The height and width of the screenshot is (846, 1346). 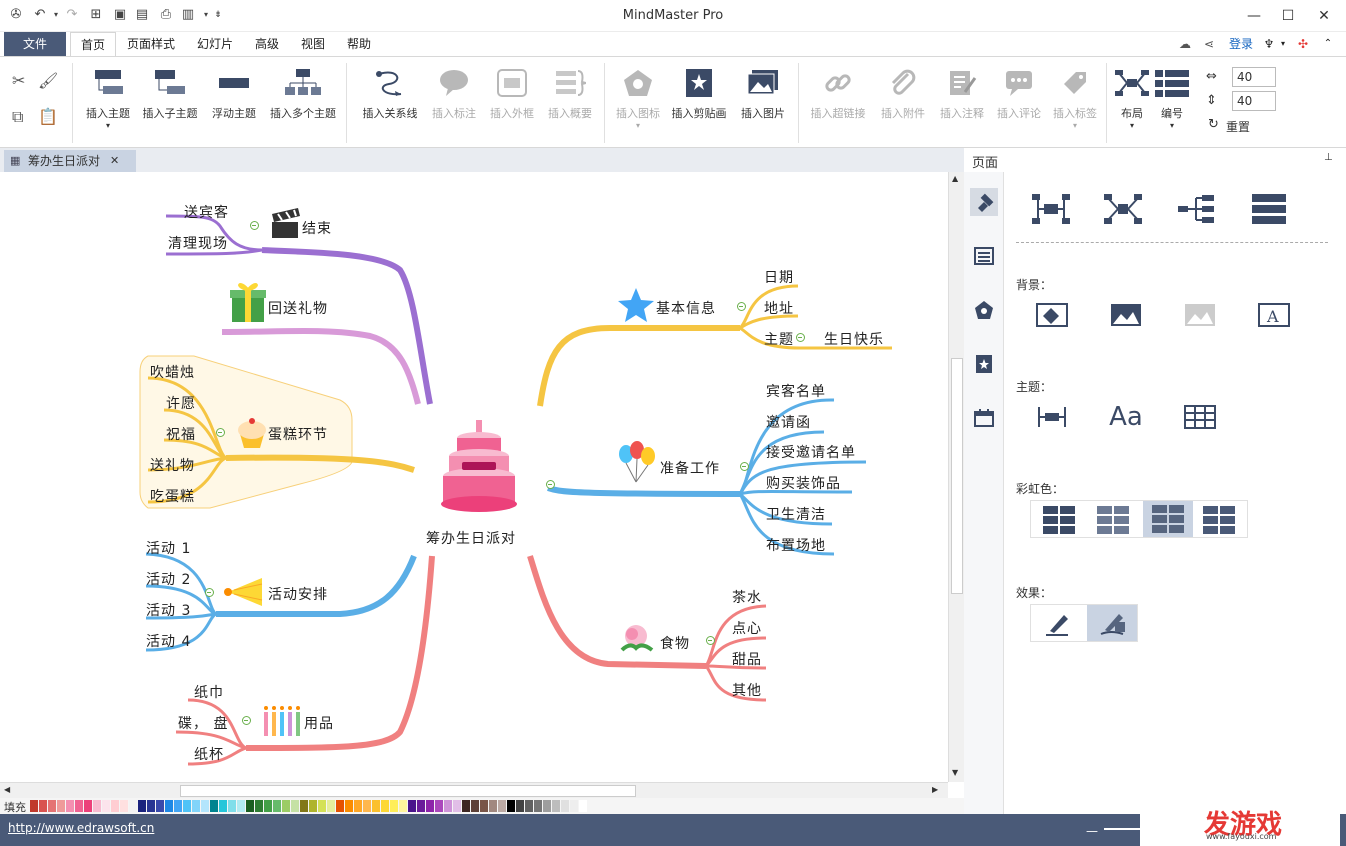 I want to click on insert-image-button: 插入图片, so click(x=763, y=93).